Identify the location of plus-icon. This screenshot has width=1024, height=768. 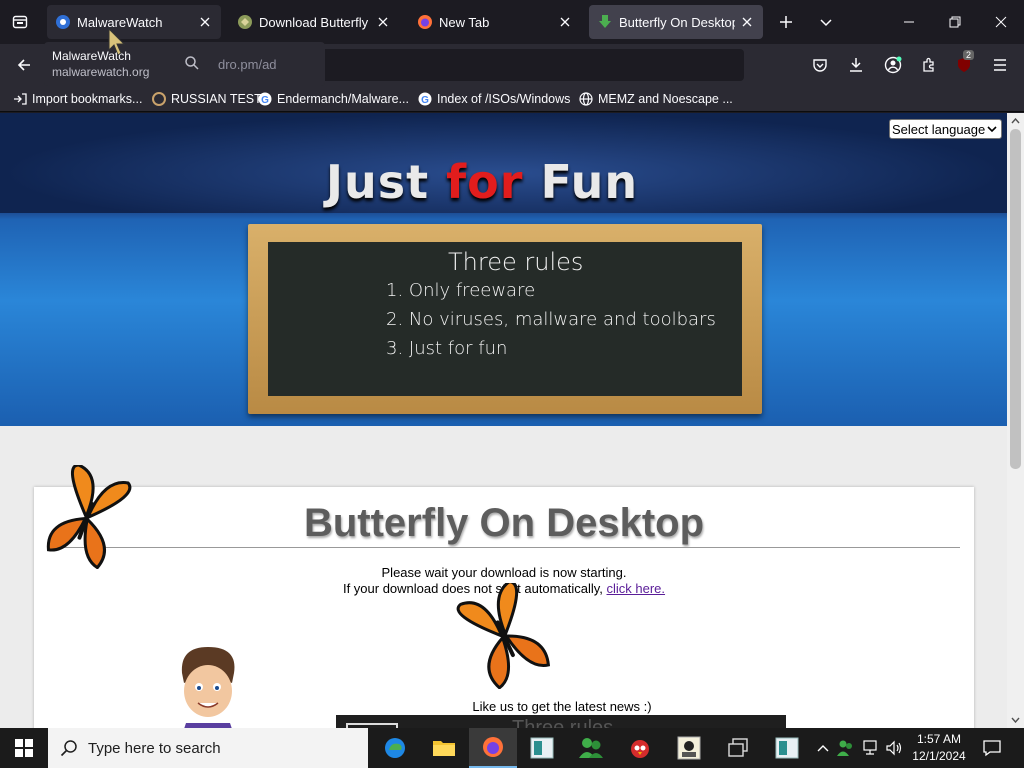
(786, 22).